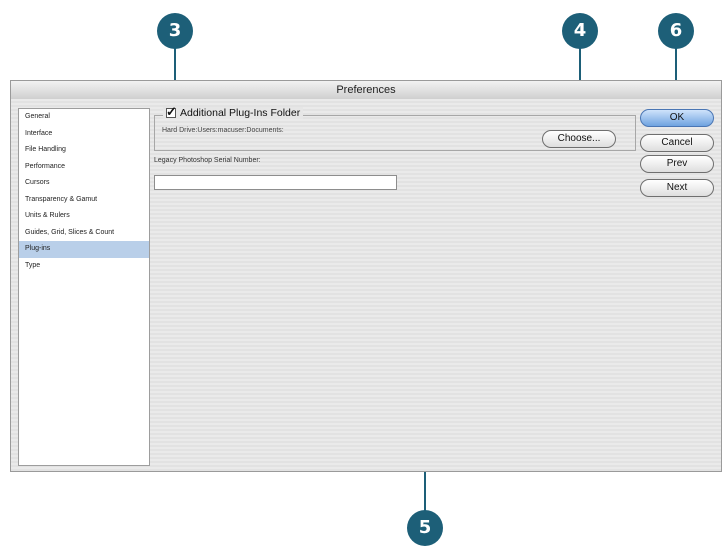  I want to click on sidebar-item-units-rulers: Units & Rulers, so click(84, 216).